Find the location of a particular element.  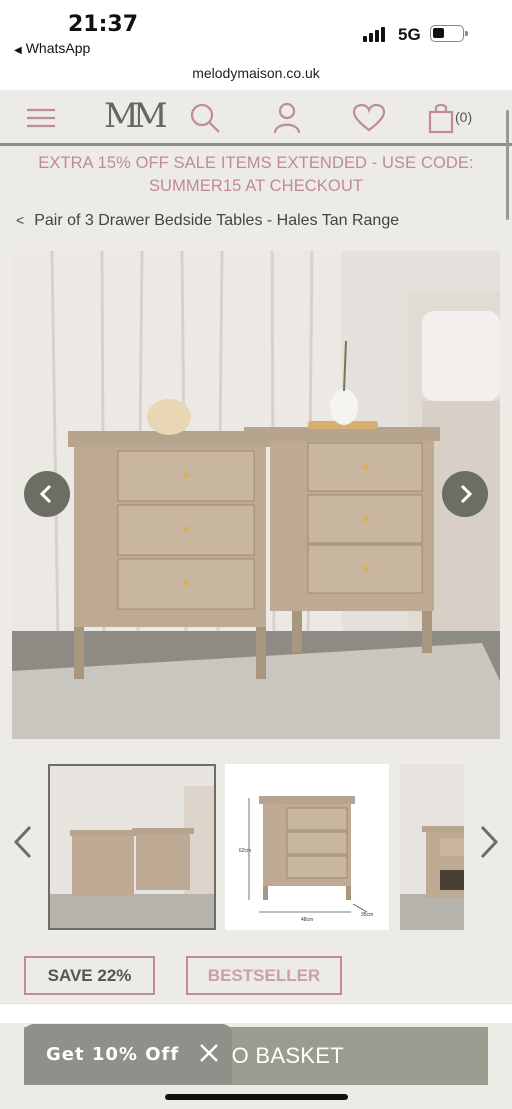

signal-icon is located at coordinates (375, 34).